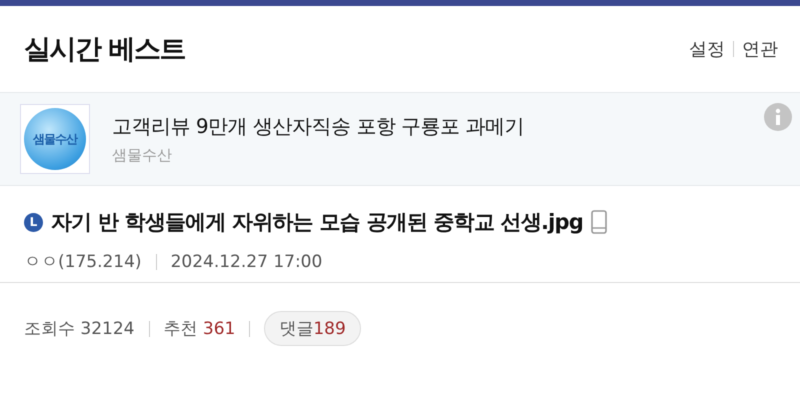 Image resolution: width=800 pixels, height=409 pixels. I want to click on comment-button: 댓글189, so click(312, 328).